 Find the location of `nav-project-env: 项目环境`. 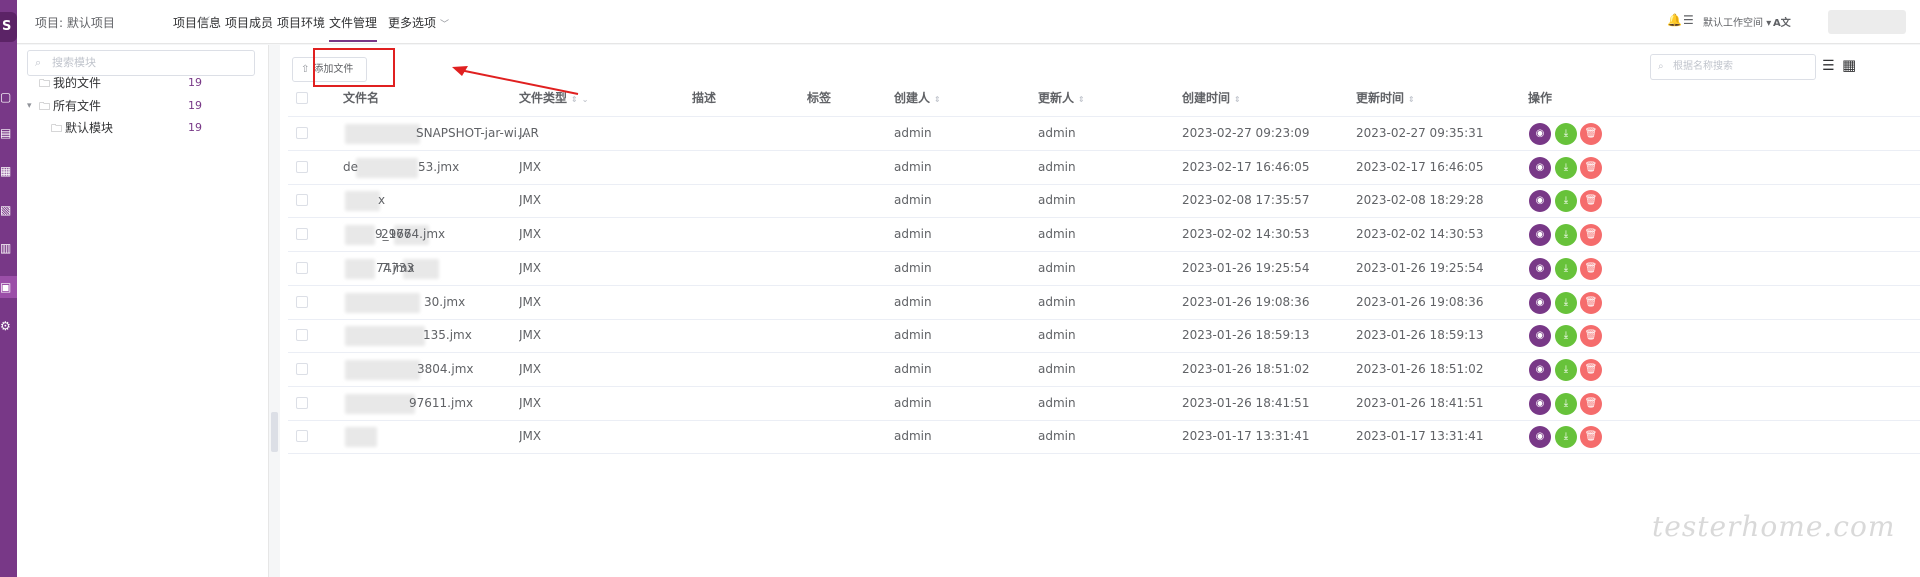

nav-project-env: 项目环境 is located at coordinates (301, 23).